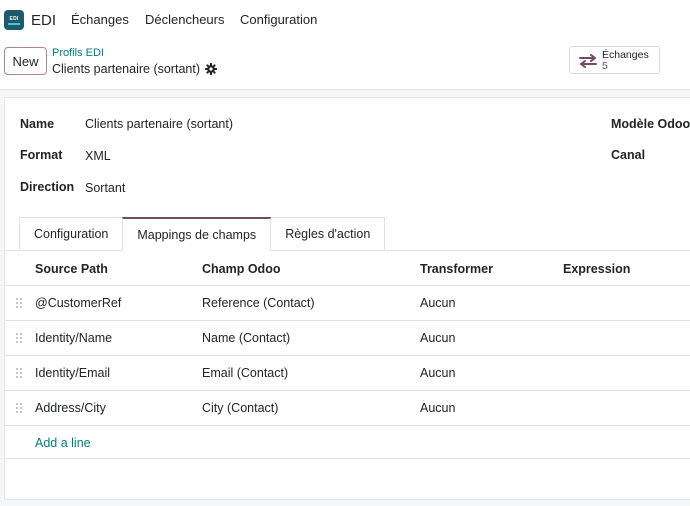  I want to click on new-button: New, so click(25, 61).